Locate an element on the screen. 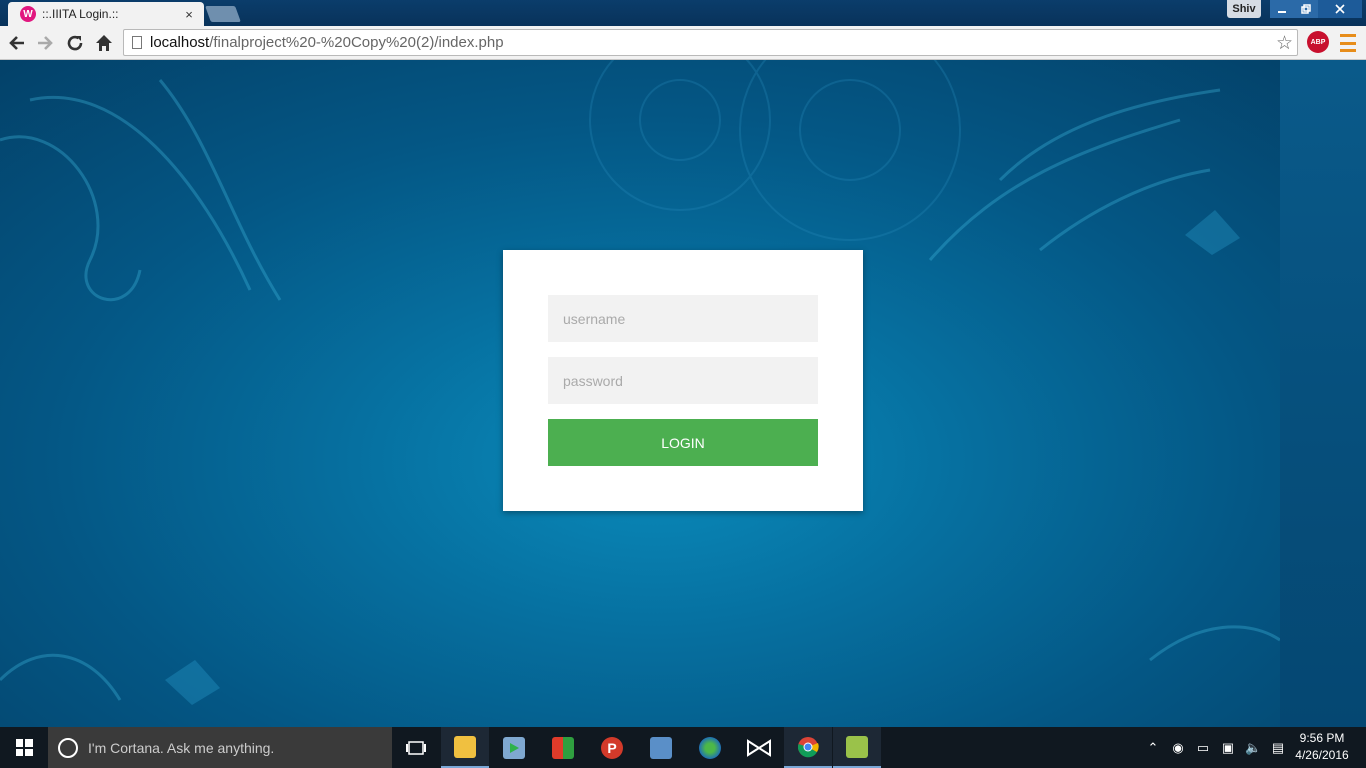 Image resolution: width=1366 pixels, height=768 pixels. taskbar-file-explorer is located at coordinates (465, 747).